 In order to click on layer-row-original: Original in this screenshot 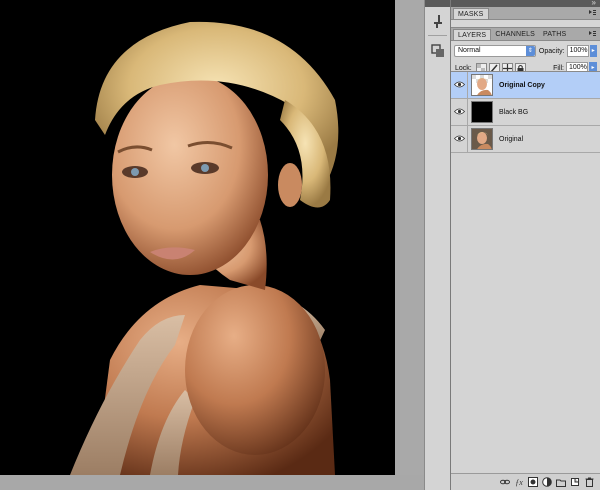, I will do `click(525, 139)`.